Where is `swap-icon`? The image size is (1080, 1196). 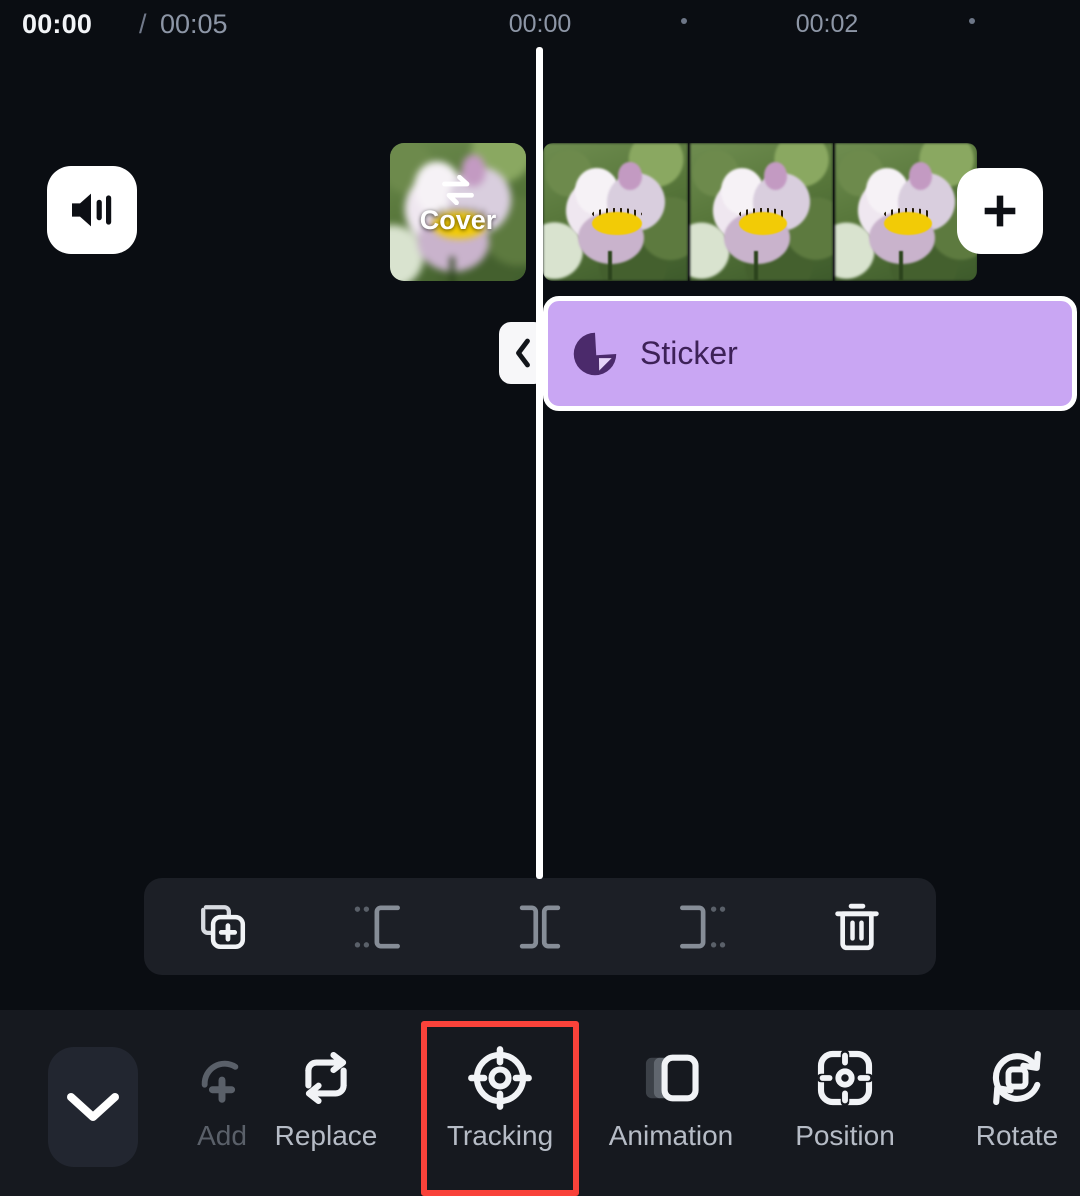 swap-icon is located at coordinates (458, 190).